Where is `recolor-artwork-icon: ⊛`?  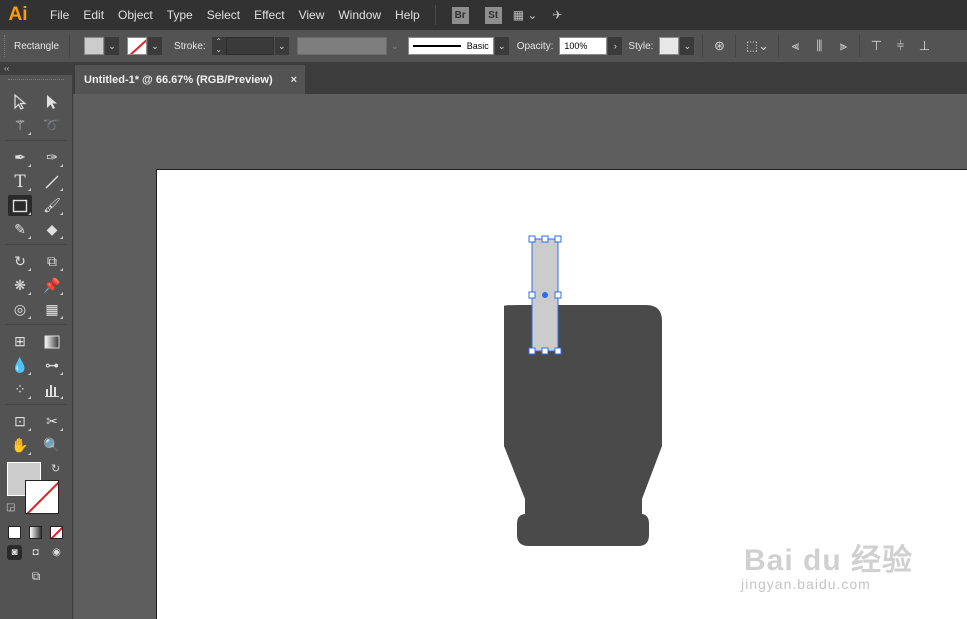 recolor-artwork-icon: ⊛ is located at coordinates (719, 46).